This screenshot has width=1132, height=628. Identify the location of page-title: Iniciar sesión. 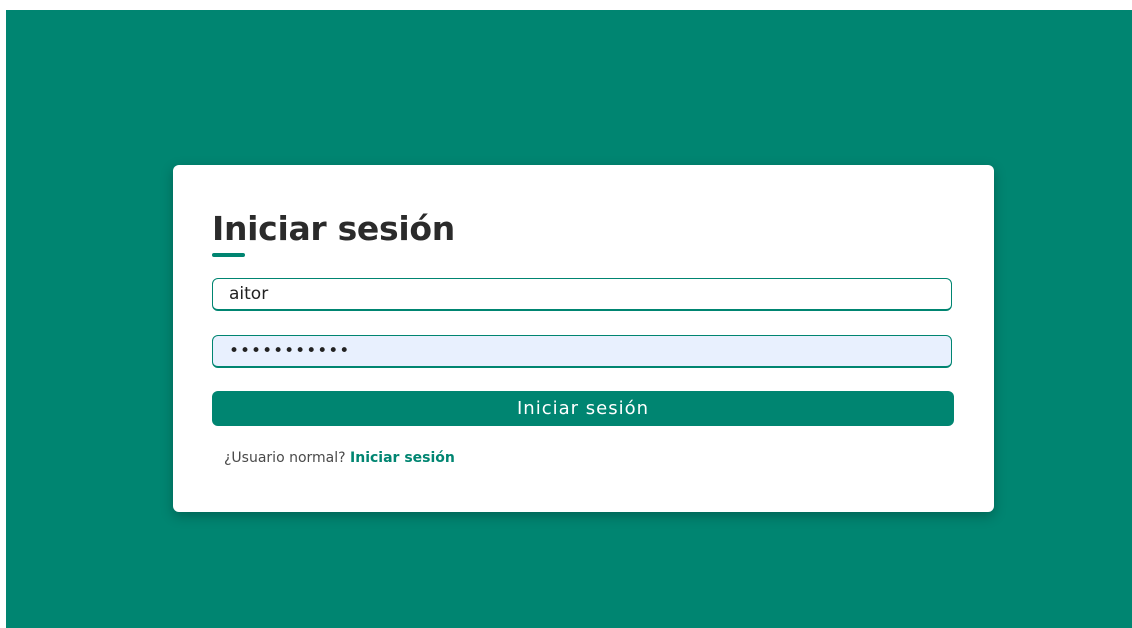
(333, 228).